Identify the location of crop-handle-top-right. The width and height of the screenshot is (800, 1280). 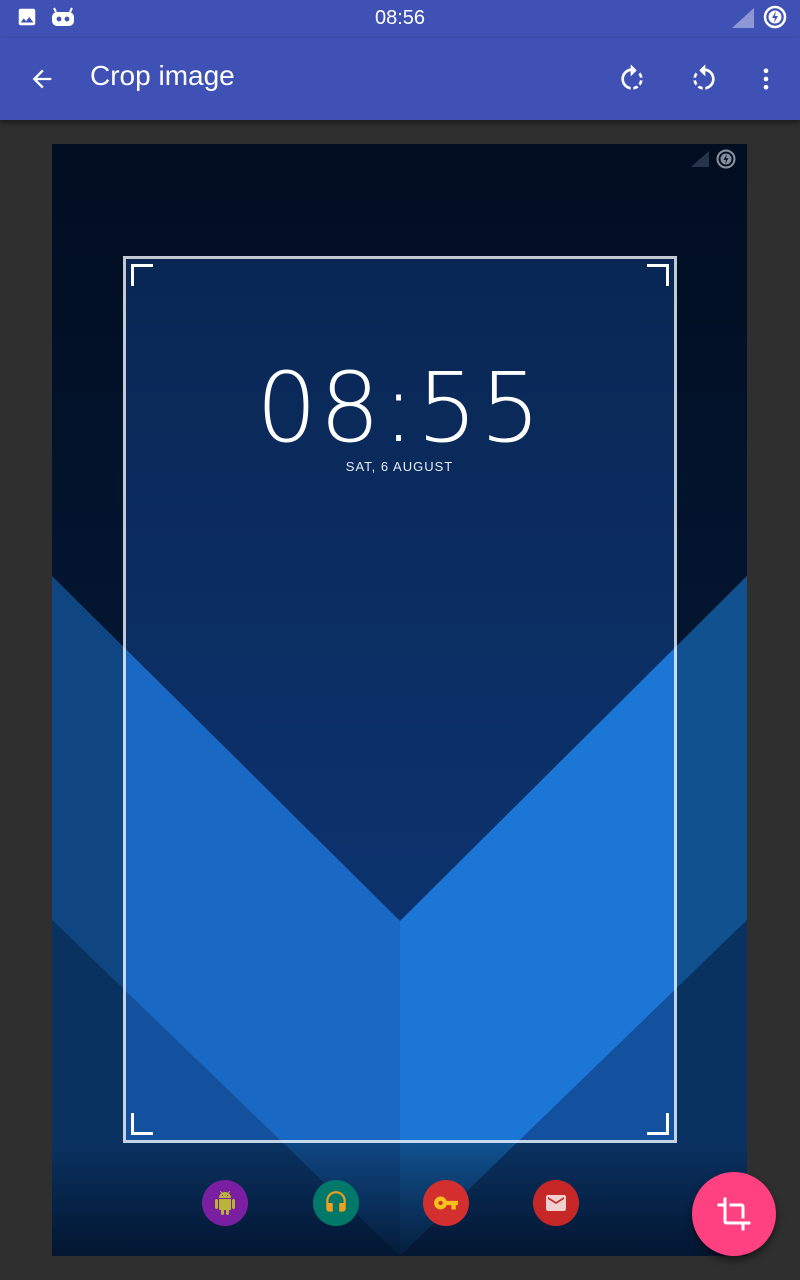
(658, 275).